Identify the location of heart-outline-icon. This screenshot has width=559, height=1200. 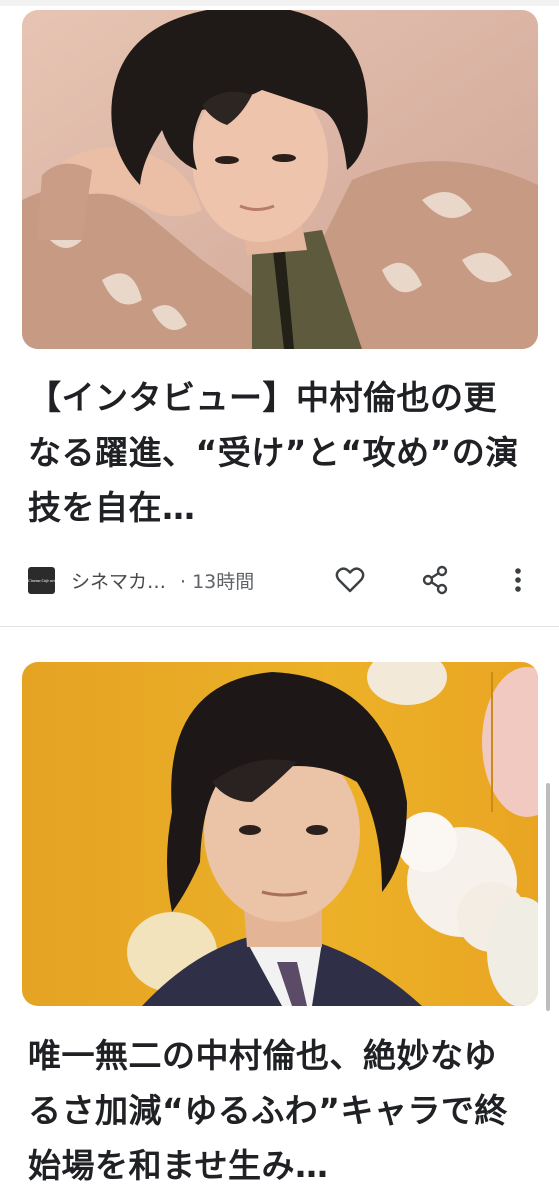
(350, 580).